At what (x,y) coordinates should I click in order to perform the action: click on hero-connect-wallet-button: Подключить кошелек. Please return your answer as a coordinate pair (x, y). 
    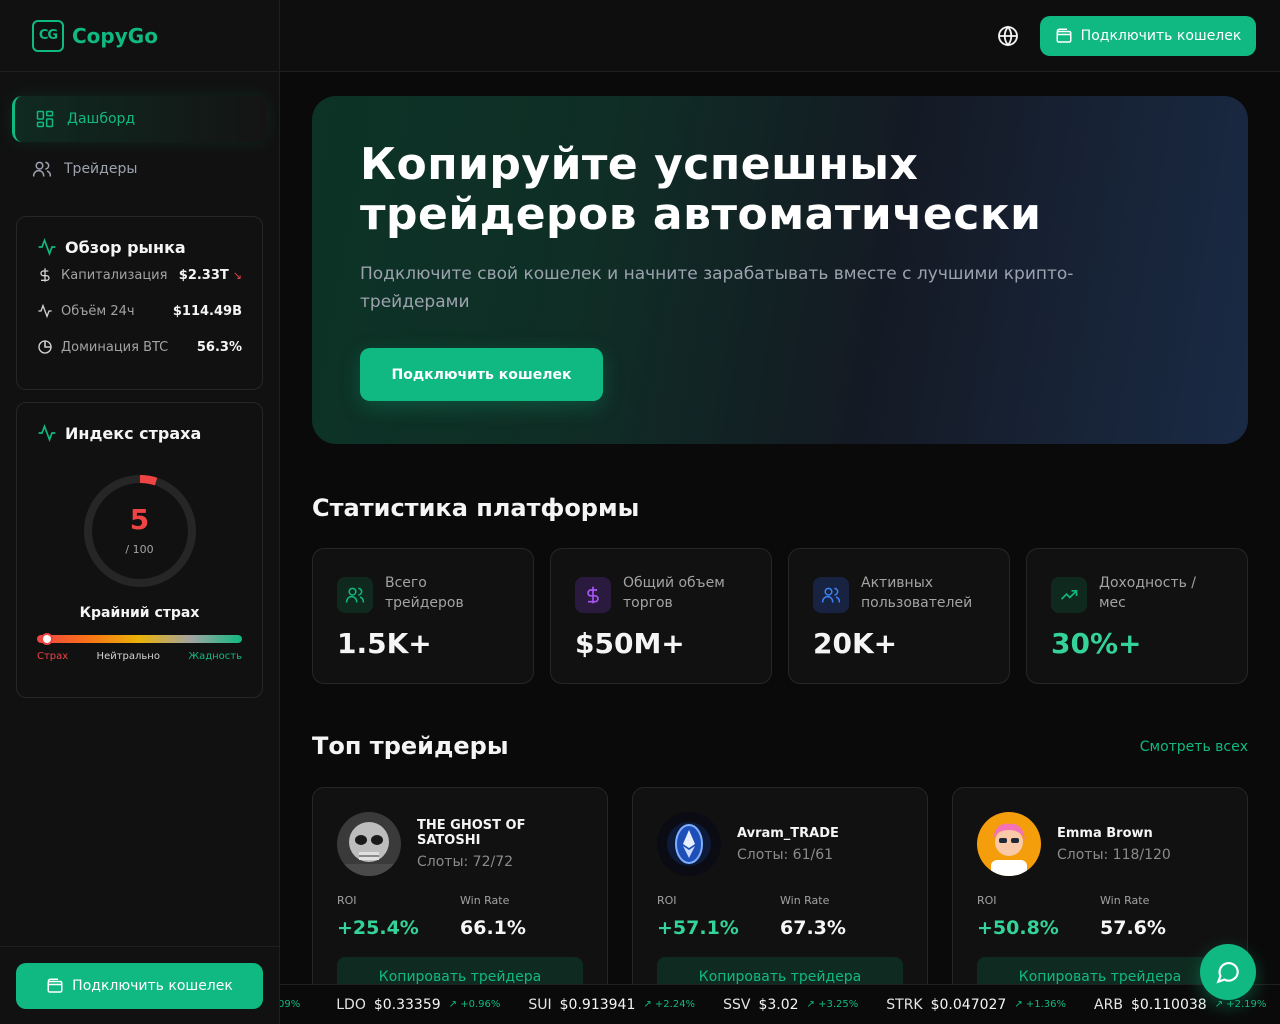
    Looking at the image, I should click on (481, 374).